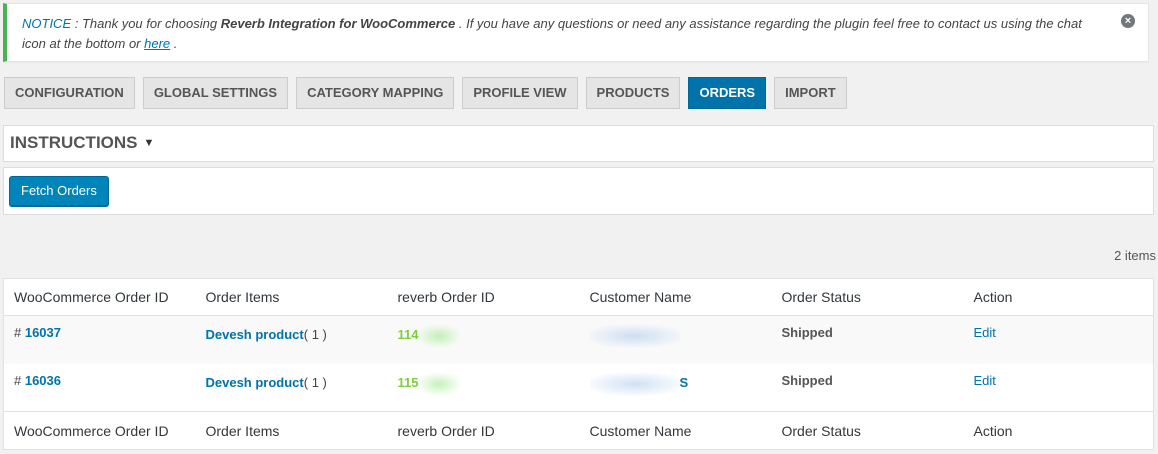  Describe the element at coordinates (578, 139) in the screenshot. I see `instructions-heading: INSTRUCTIONS ▼` at that location.